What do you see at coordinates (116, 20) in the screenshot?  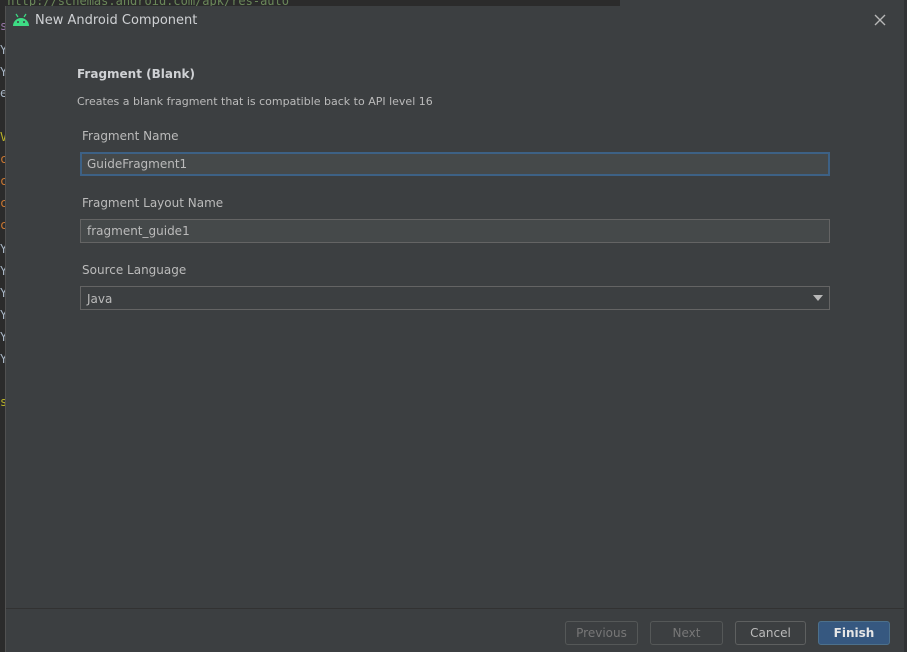 I see `dialog-title: New Android Component` at bounding box center [116, 20].